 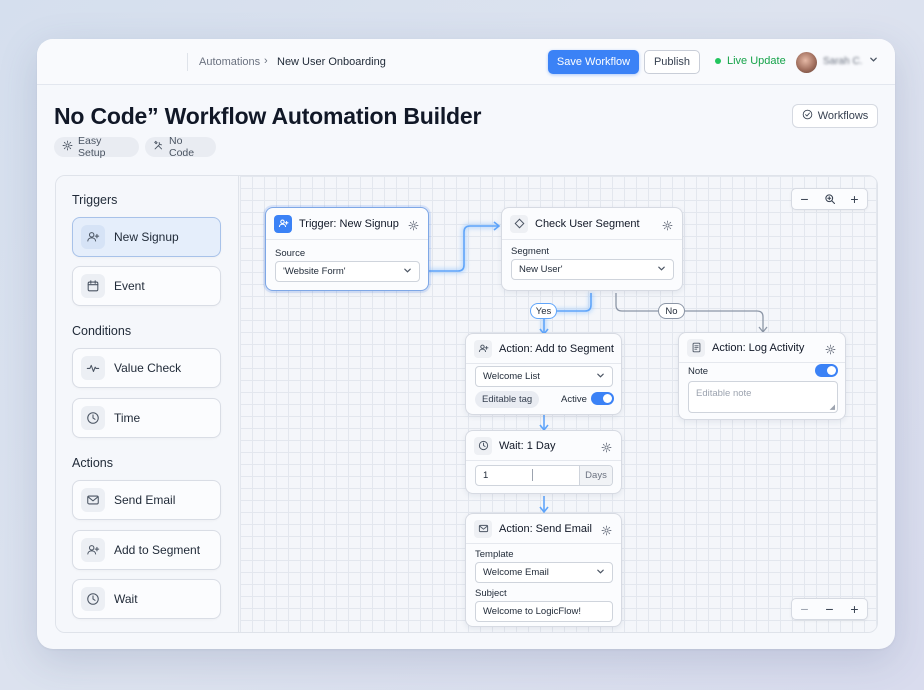 I want to click on canvas-bottom-controls: − − +, so click(x=829, y=609).